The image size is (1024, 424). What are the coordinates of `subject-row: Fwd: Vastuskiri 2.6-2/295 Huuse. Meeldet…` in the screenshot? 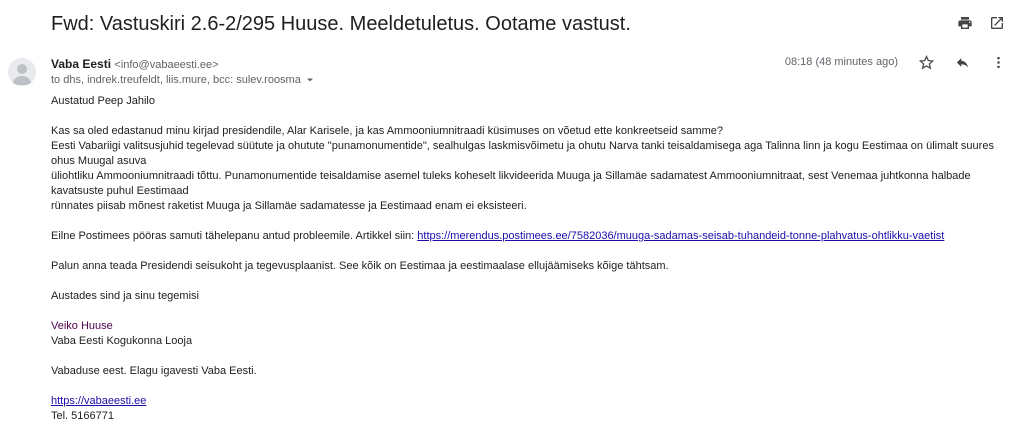 It's located at (537, 24).